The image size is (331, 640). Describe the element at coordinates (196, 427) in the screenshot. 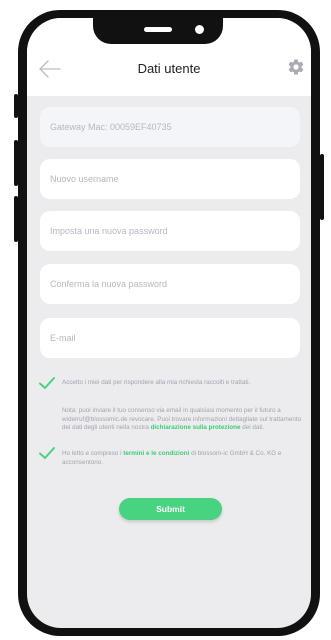

I see `privacy-policy-link: dichiarazione sulla protezione` at that location.